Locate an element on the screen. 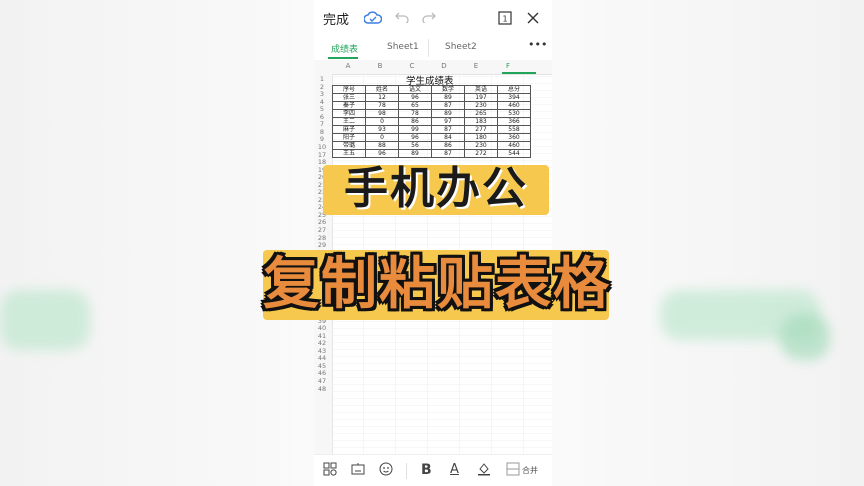  svg-text: 1 is located at coordinates (504, 19).